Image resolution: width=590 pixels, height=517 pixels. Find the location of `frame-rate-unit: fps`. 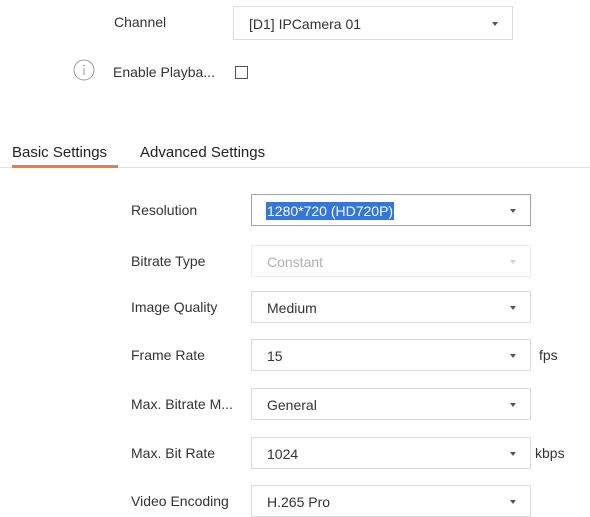

frame-rate-unit: fps is located at coordinates (548, 355).